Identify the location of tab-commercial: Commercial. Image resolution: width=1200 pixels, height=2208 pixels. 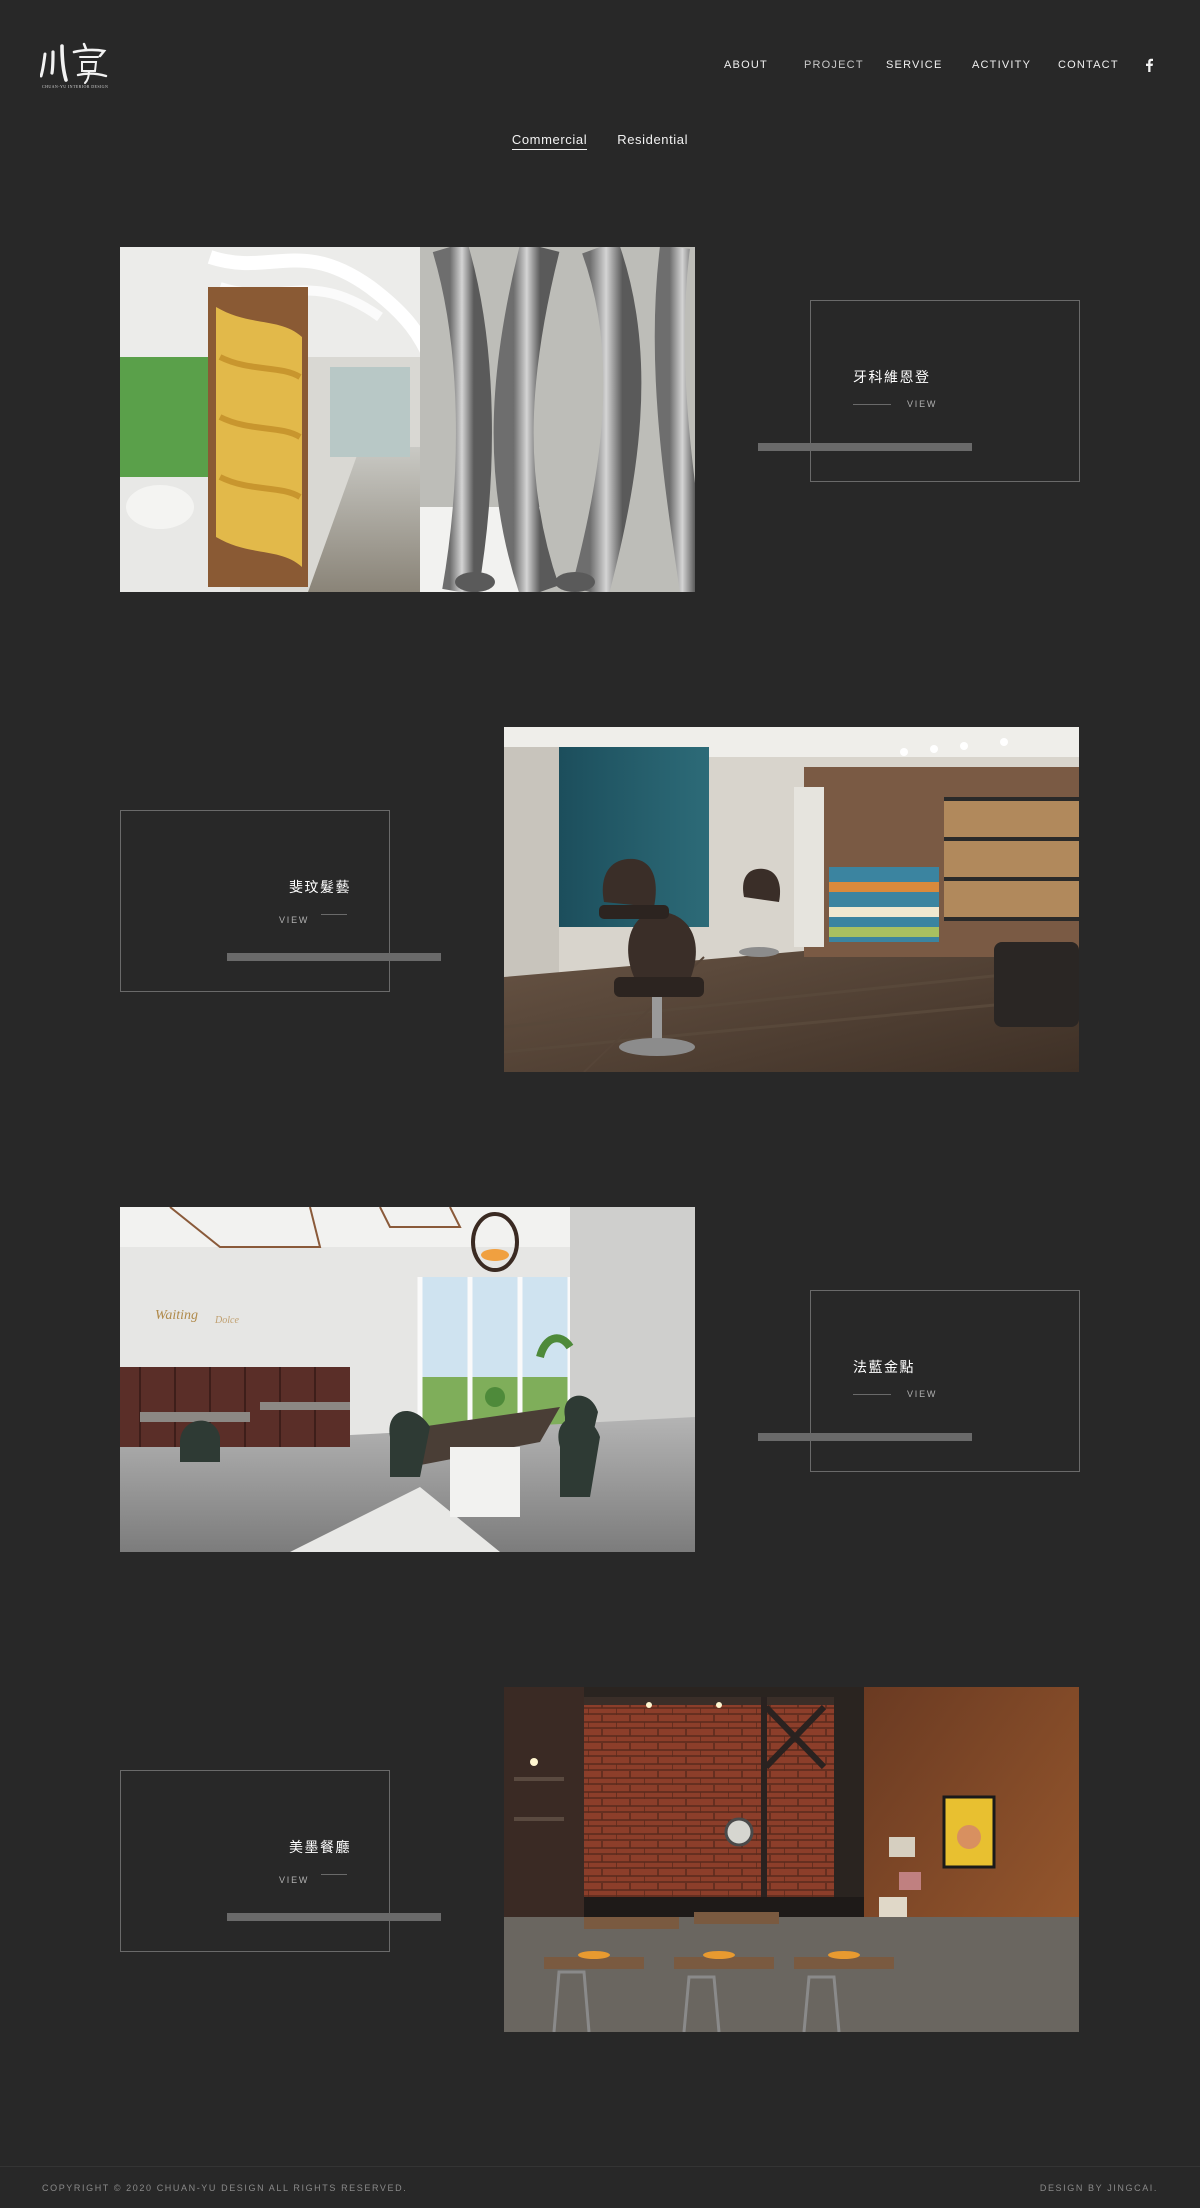
(549, 141).